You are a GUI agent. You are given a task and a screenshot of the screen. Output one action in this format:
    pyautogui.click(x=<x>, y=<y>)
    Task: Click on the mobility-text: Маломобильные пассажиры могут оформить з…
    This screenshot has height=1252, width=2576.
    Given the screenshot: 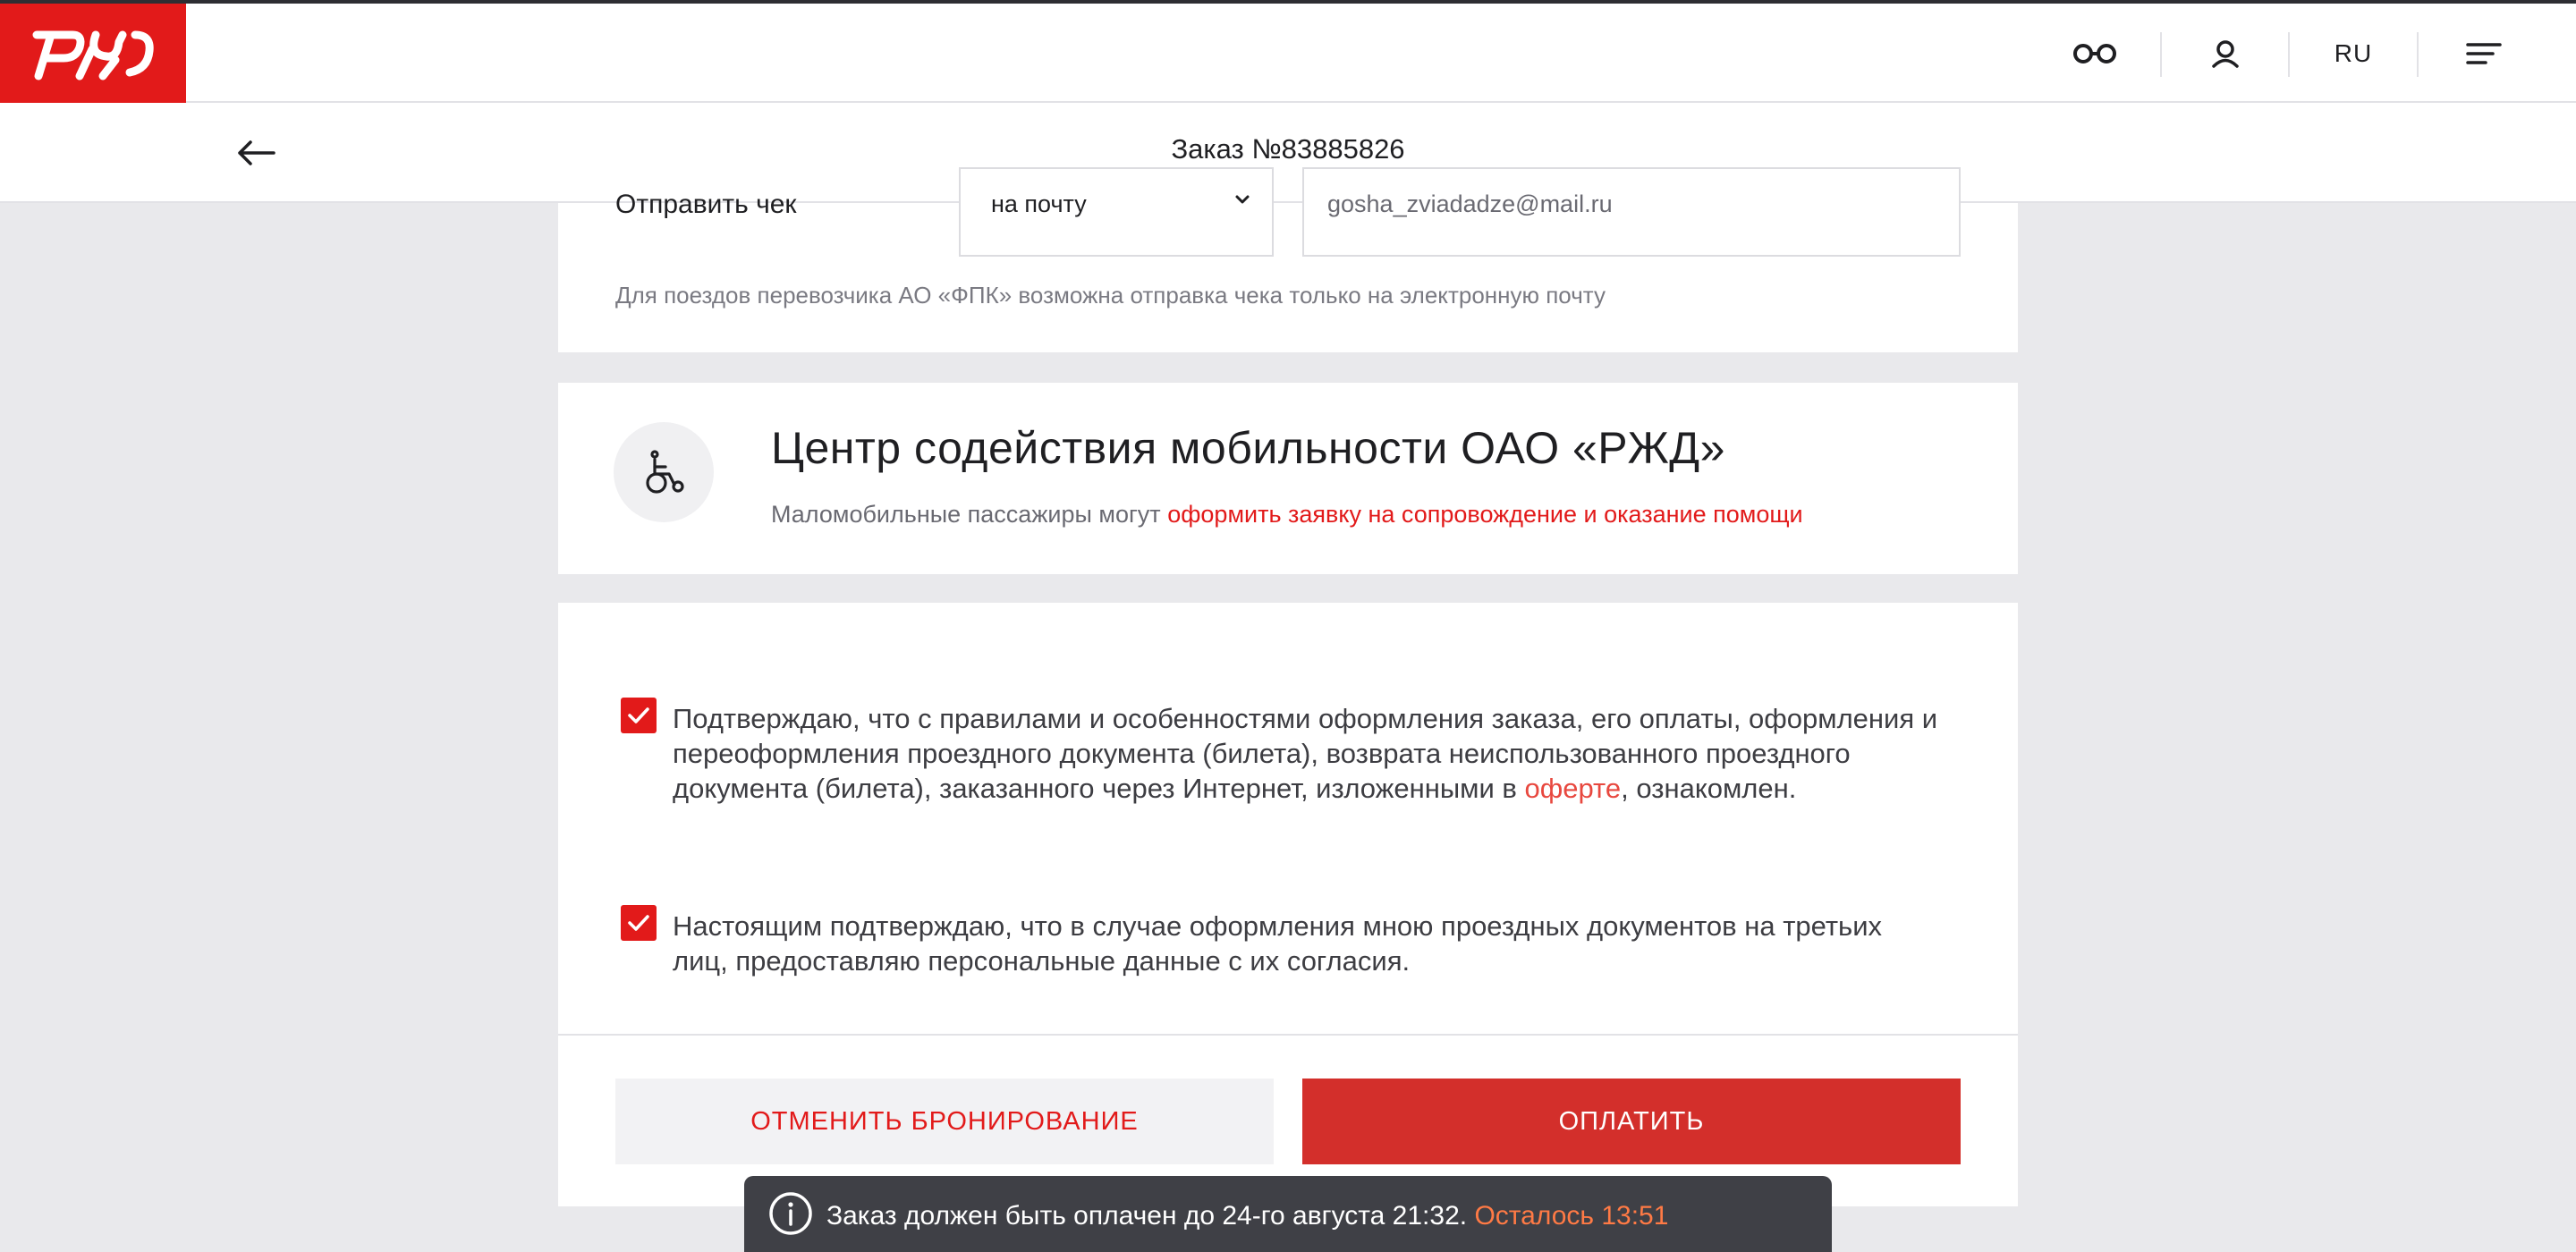 What is the action you would take?
    pyautogui.click(x=1287, y=515)
    